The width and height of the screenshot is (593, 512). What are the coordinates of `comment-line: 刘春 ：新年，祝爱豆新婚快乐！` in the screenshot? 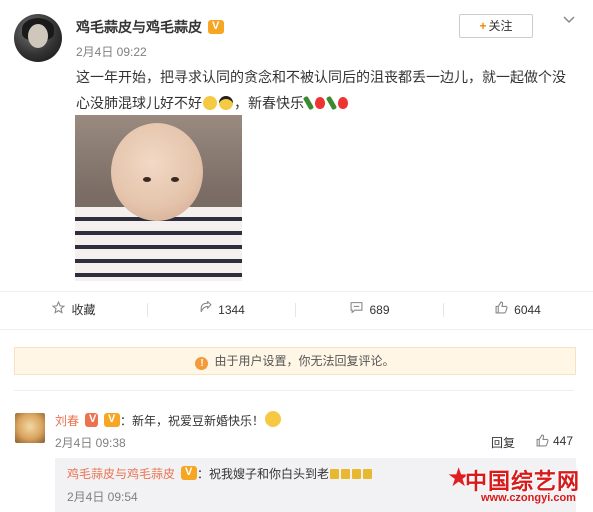 It's located at (168, 420).